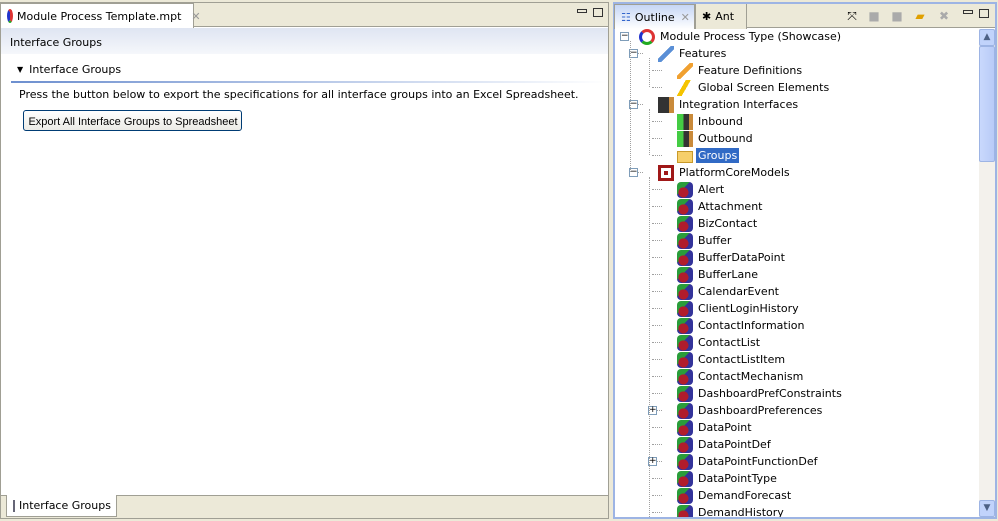 Image resolution: width=998 pixels, height=521 pixels. What do you see at coordinates (711, 121) in the screenshot?
I see `tree-item: Inbound` at bounding box center [711, 121].